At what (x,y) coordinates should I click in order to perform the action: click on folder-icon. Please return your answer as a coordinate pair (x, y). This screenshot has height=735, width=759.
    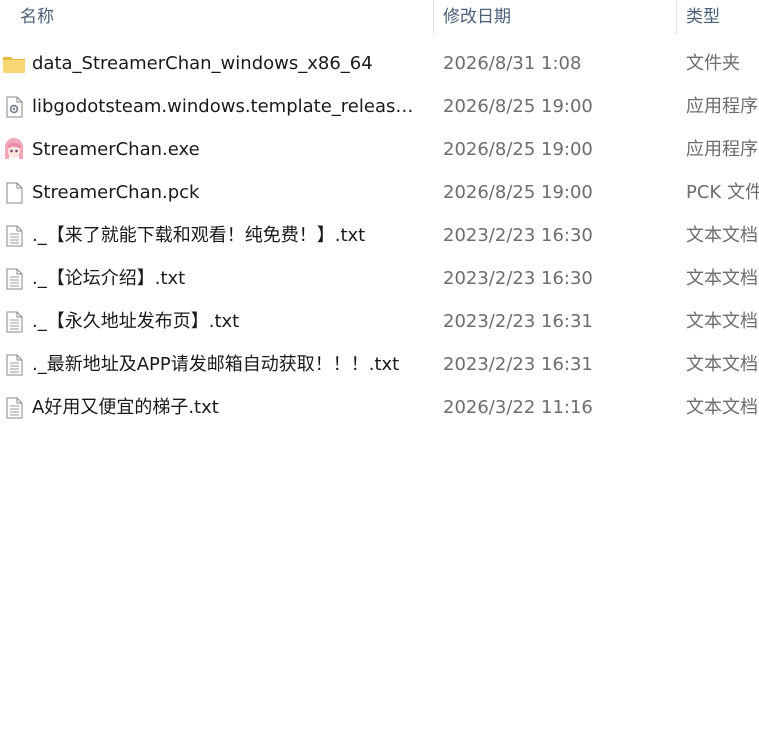
    Looking at the image, I should click on (14, 64).